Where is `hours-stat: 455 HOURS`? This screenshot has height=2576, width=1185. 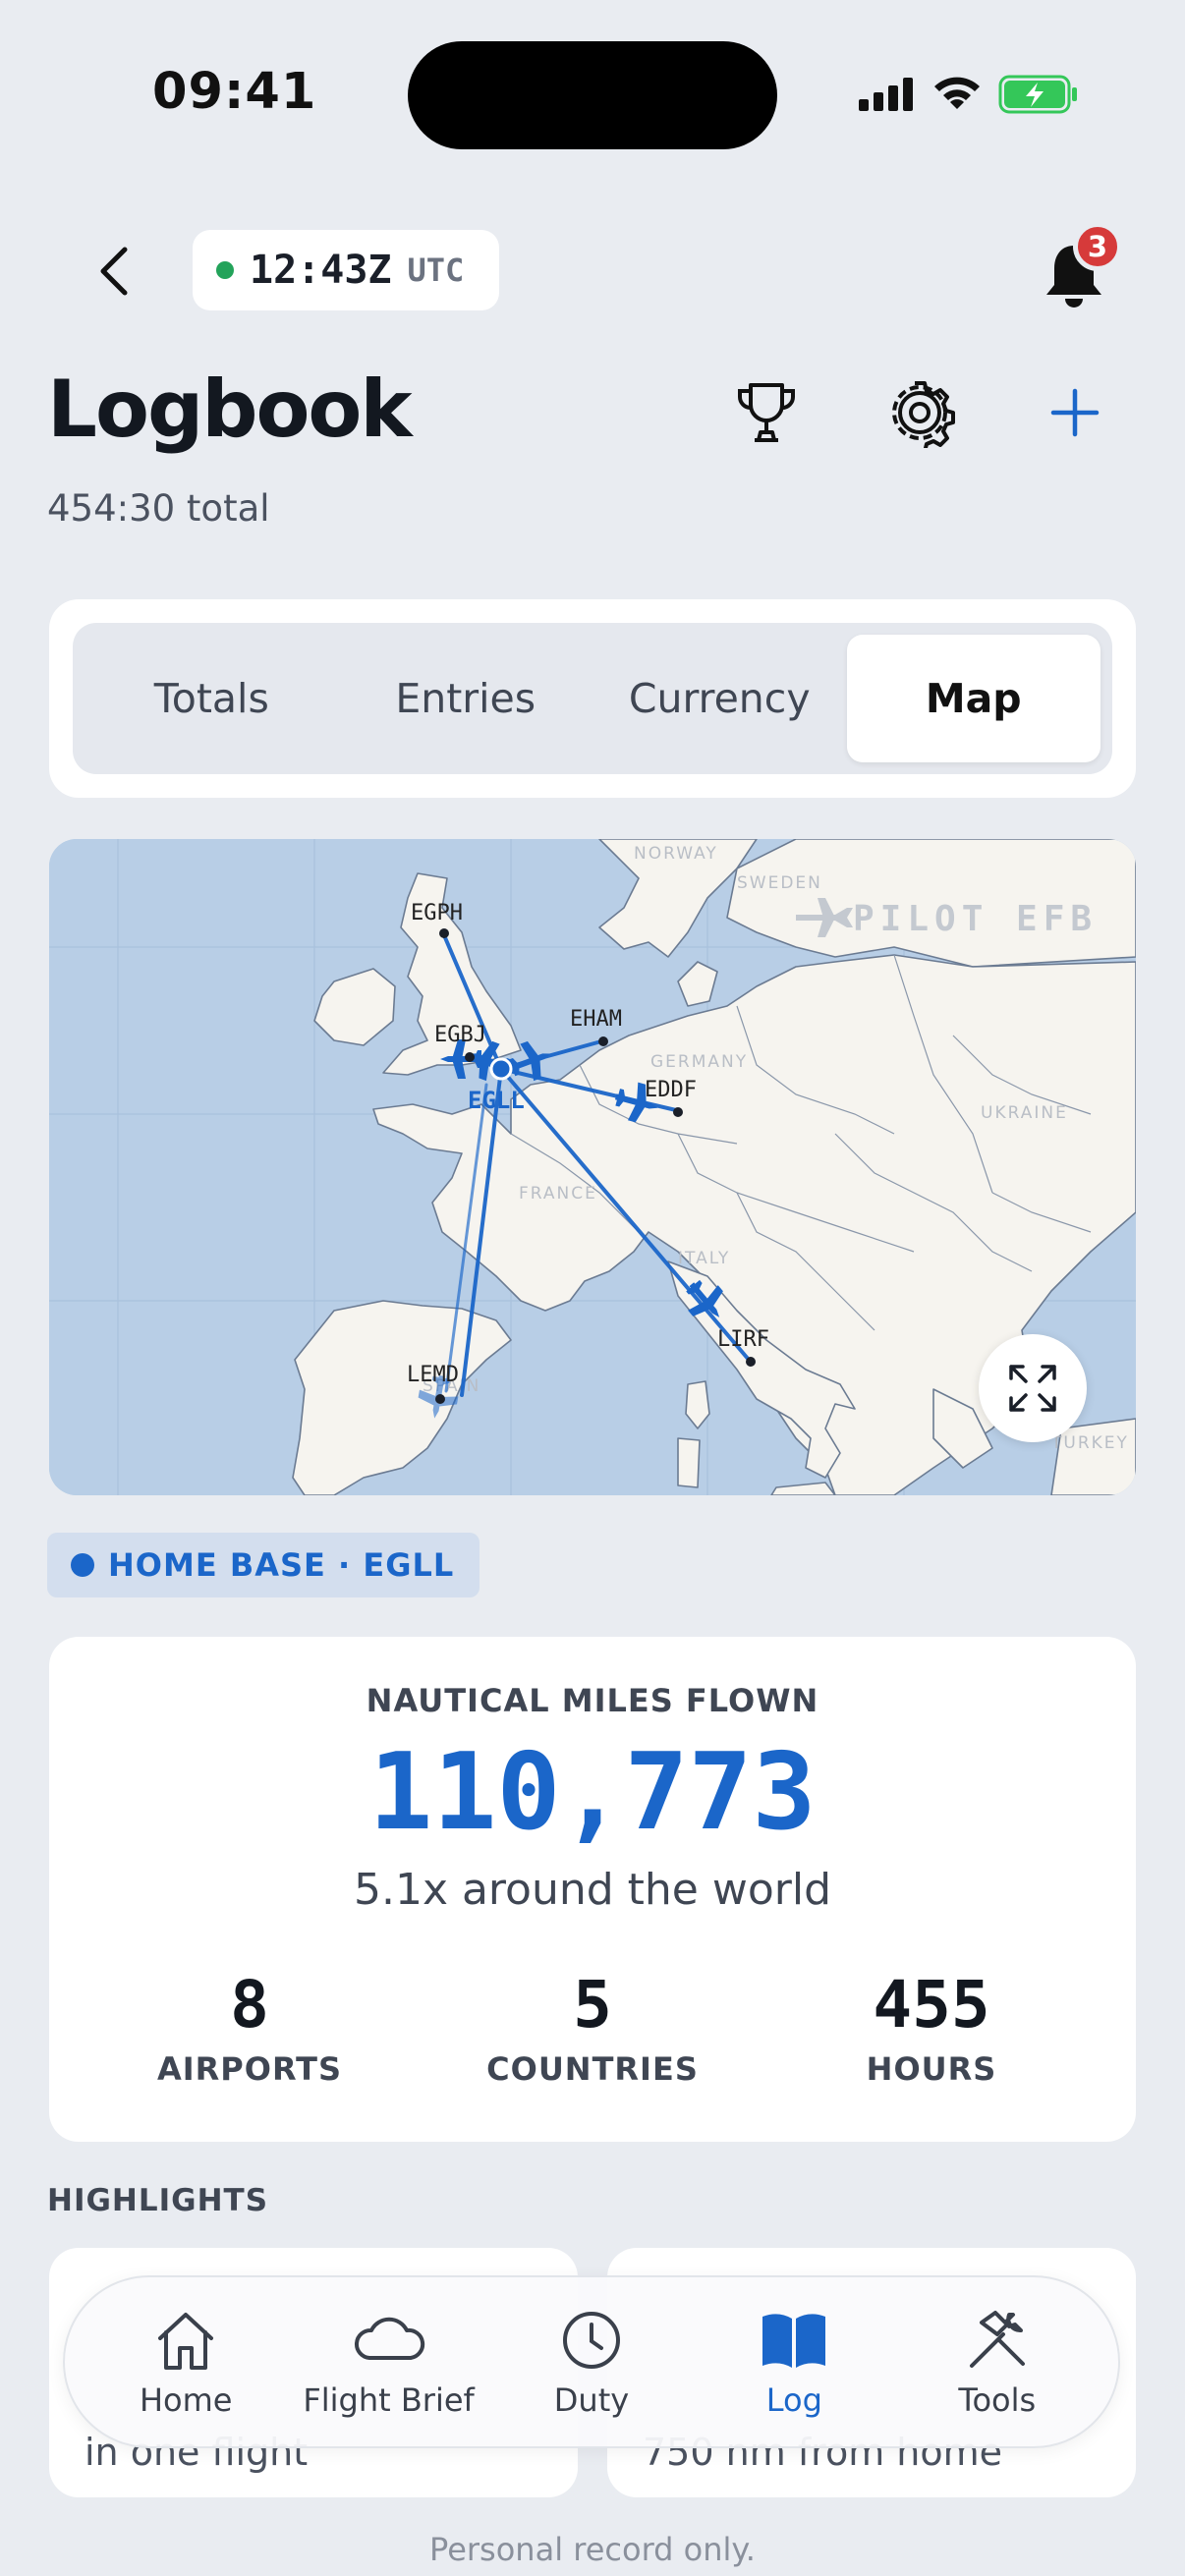
hours-stat: 455 HOURS is located at coordinates (932, 2027).